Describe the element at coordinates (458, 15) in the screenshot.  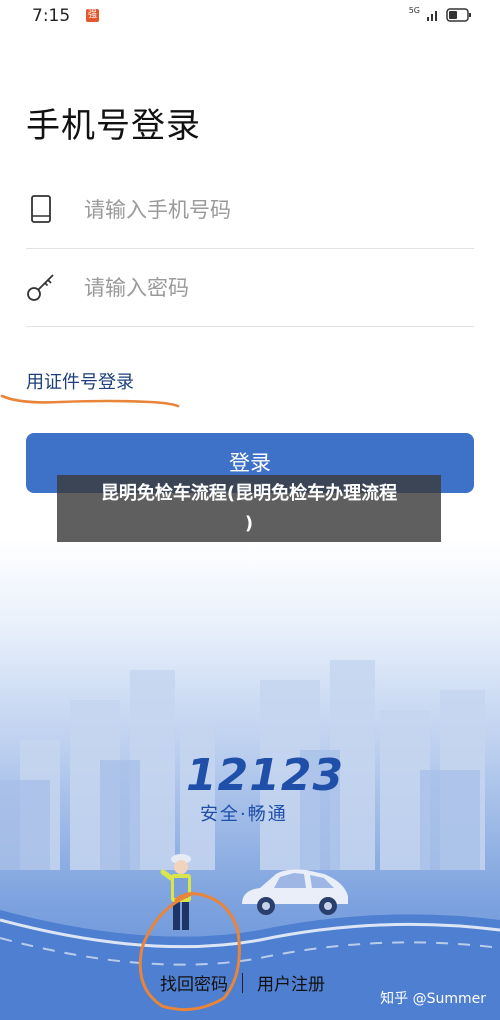
I see `battery-icon` at that location.